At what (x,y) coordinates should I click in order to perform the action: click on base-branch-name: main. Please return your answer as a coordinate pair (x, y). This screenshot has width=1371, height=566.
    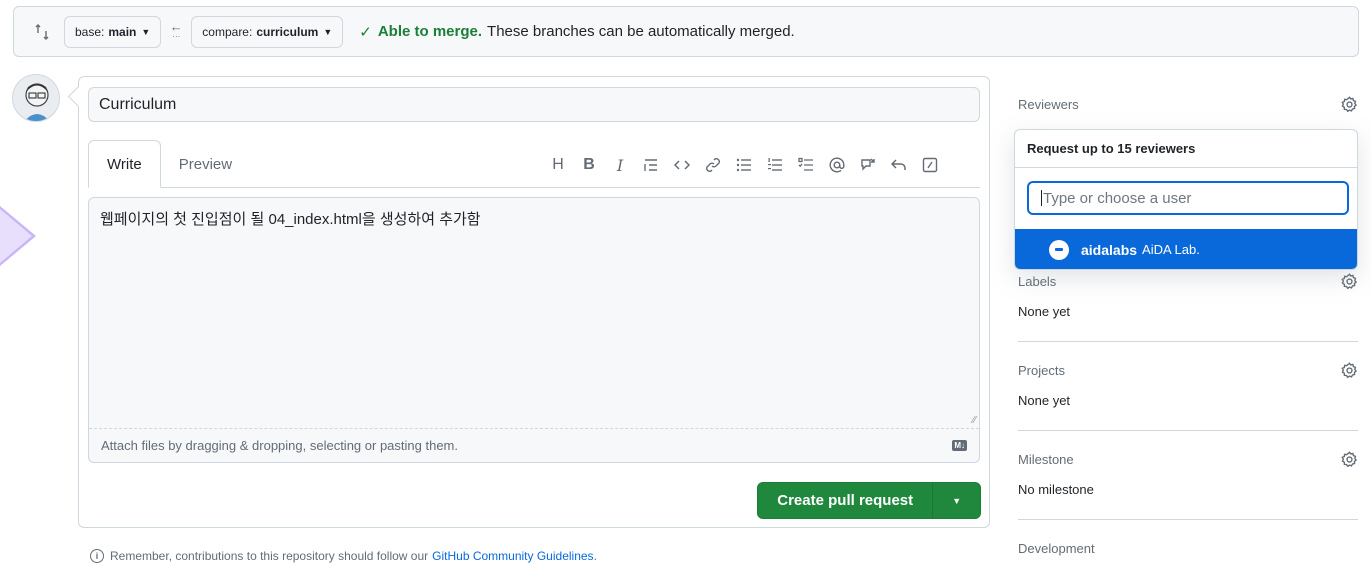
    Looking at the image, I should click on (122, 31).